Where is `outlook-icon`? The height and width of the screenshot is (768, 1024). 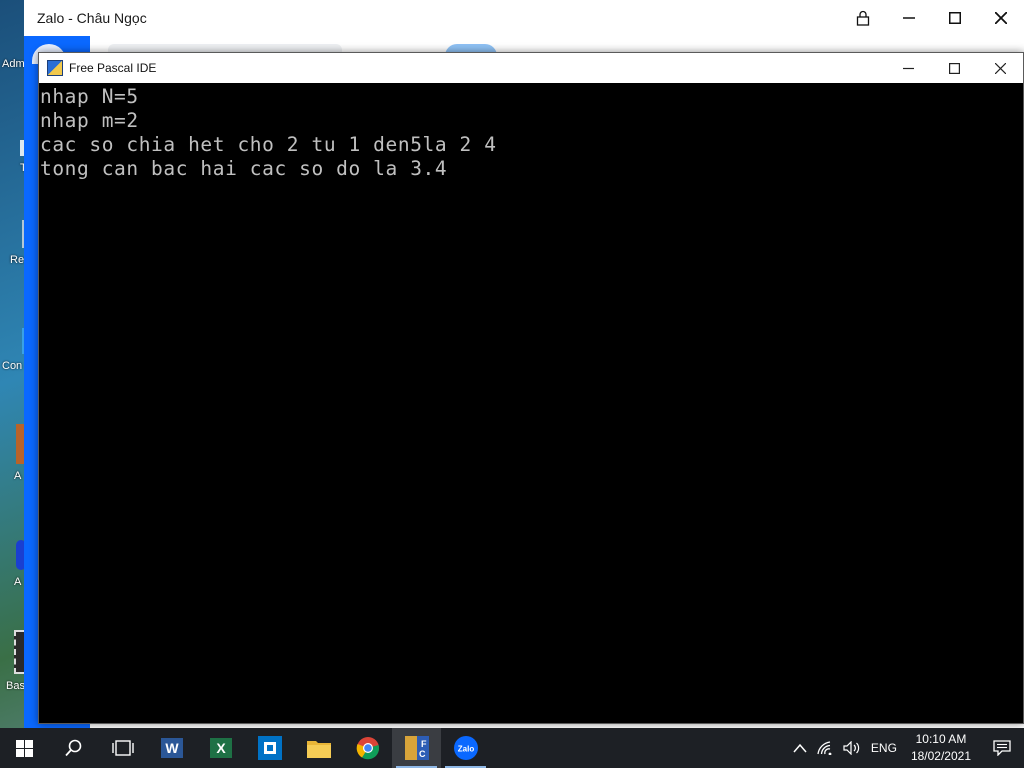
outlook-icon is located at coordinates (269, 748).